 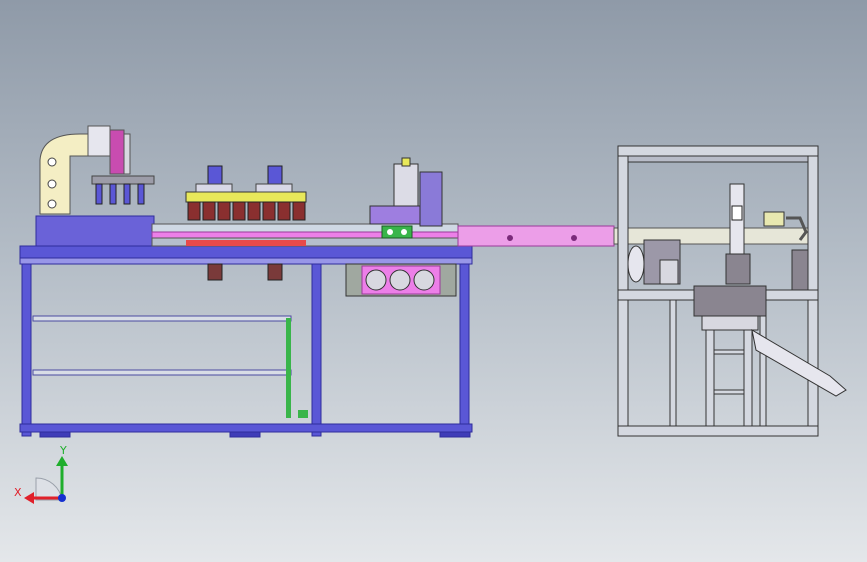 What do you see at coordinates (401, 280) in the screenshot?
I see `under-table-unit` at bounding box center [401, 280].